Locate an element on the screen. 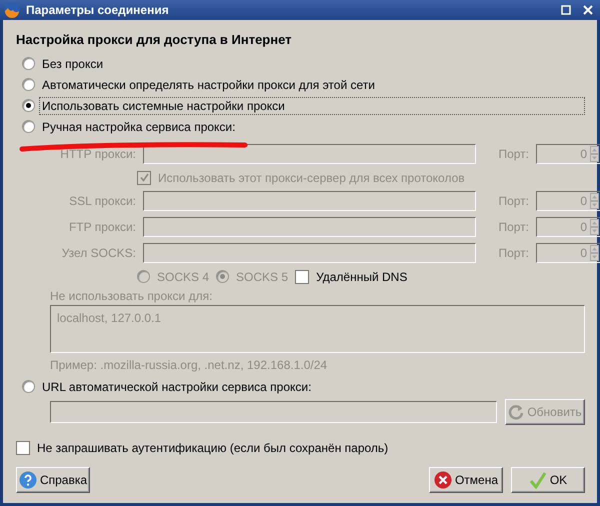 The width and height of the screenshot is (600, 506). checkbox-label: Не запрашивать аутентификацию (если был сохранён пароль) is located at coordinates (213, 447).